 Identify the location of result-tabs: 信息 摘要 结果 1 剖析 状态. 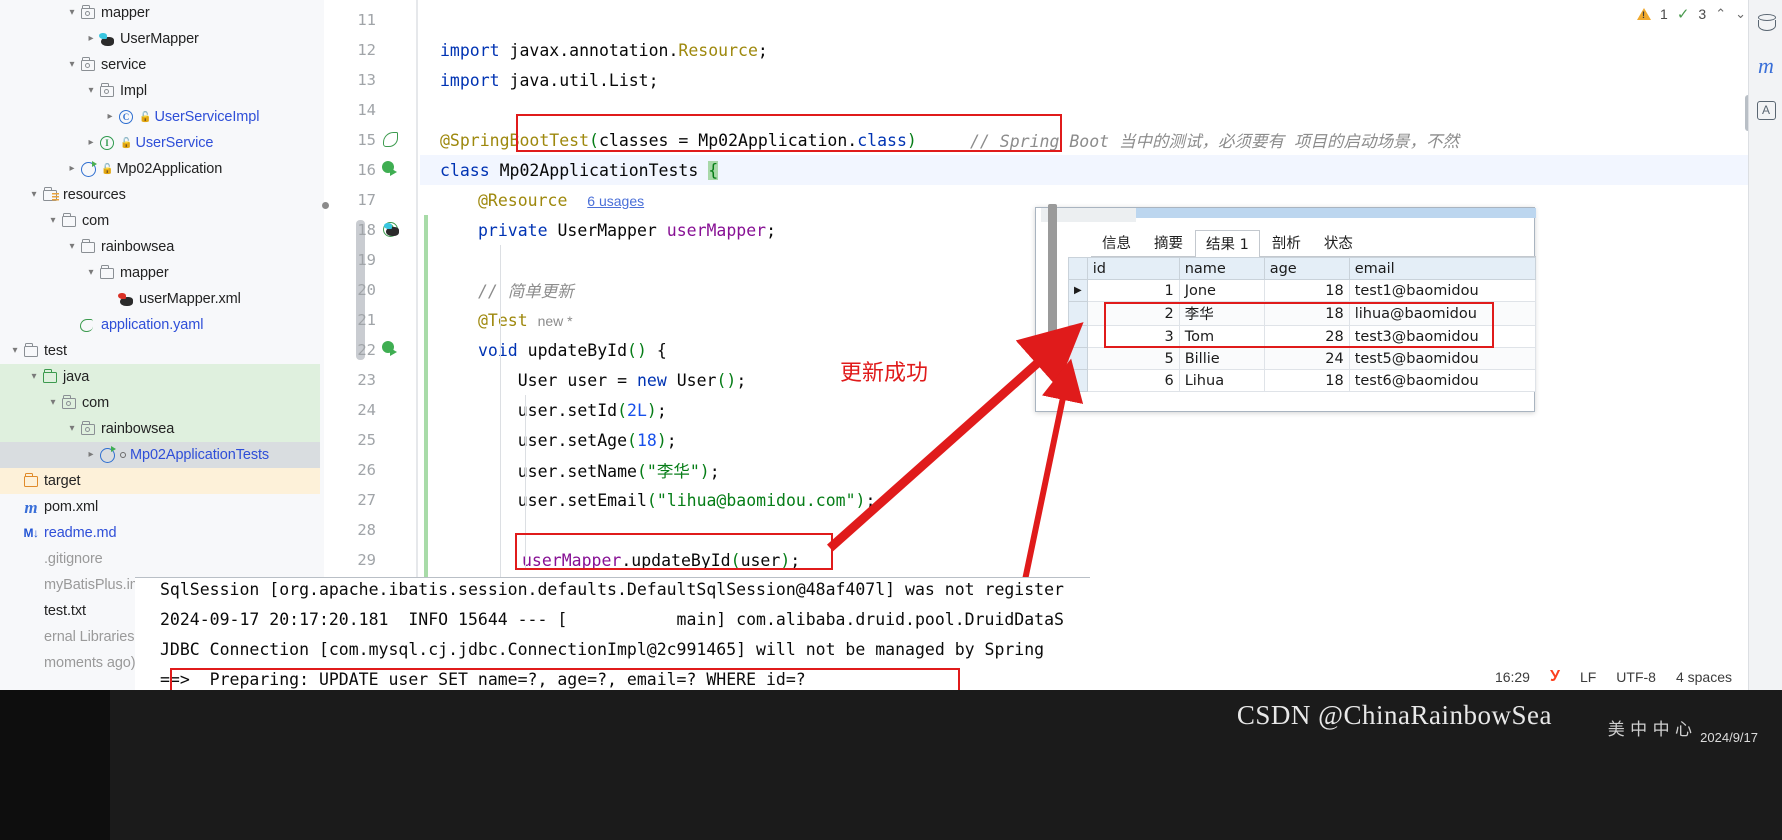
(1313, 243).